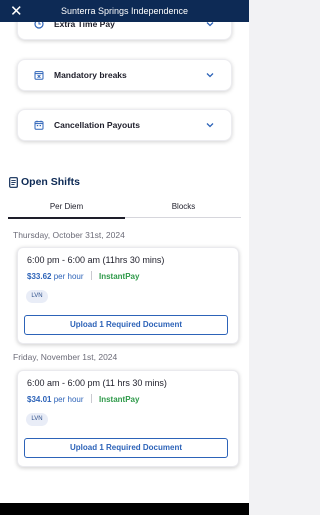 The height and width of the screenshot is (515, 320). What do you see at coordinates (39, 125) in the screenshot?
I see `calendar-icon` at bounding box center [39, 125].